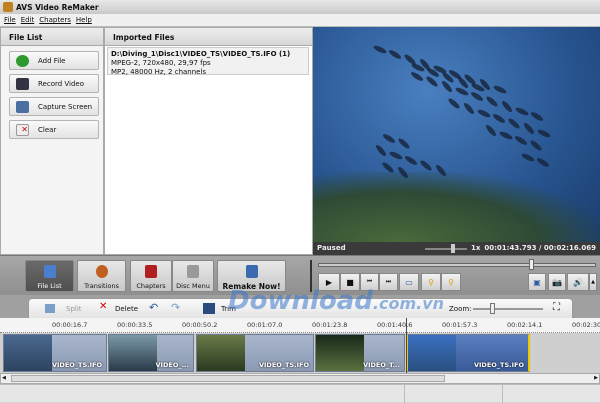 This screenshot has height=403, width=600. Describe the element at coordinates (492, 308) in the screenshot. I see `zoom-slider-thumb` at that location.